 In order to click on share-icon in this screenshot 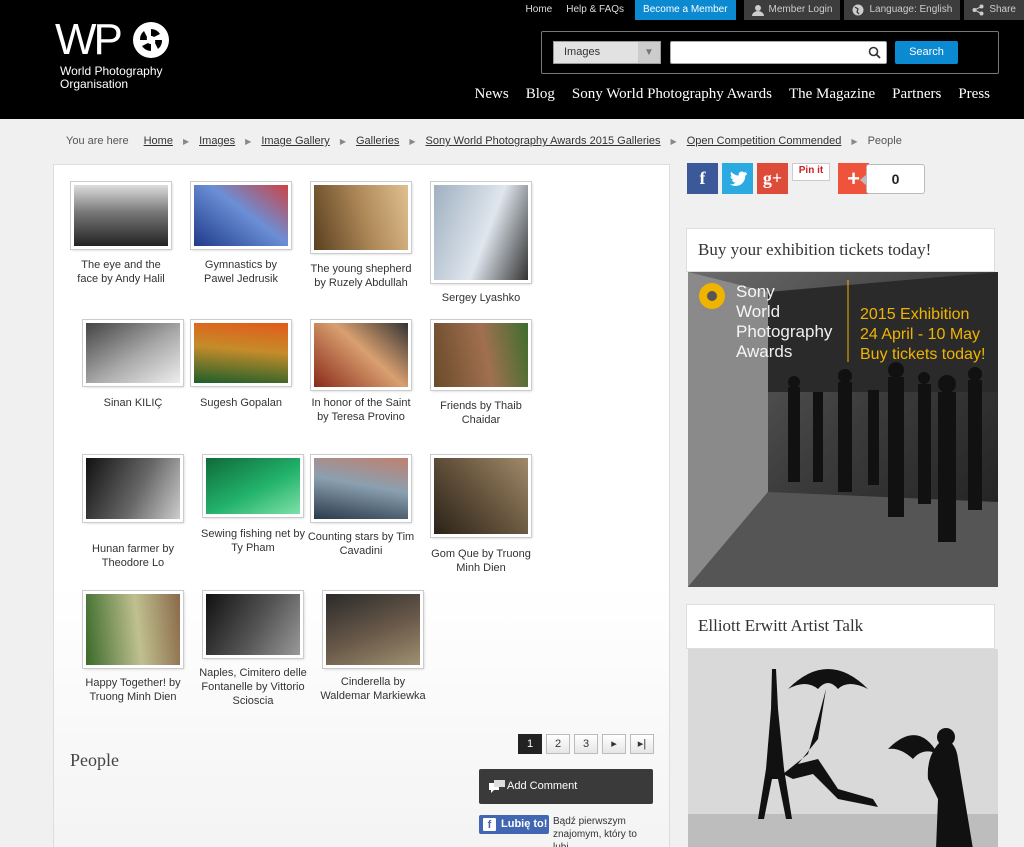, I will do `click(978, 10)`.